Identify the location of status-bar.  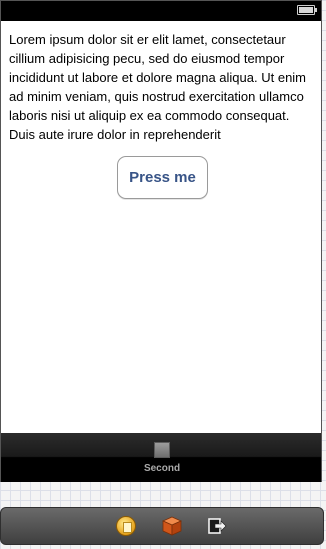
(161, 11).